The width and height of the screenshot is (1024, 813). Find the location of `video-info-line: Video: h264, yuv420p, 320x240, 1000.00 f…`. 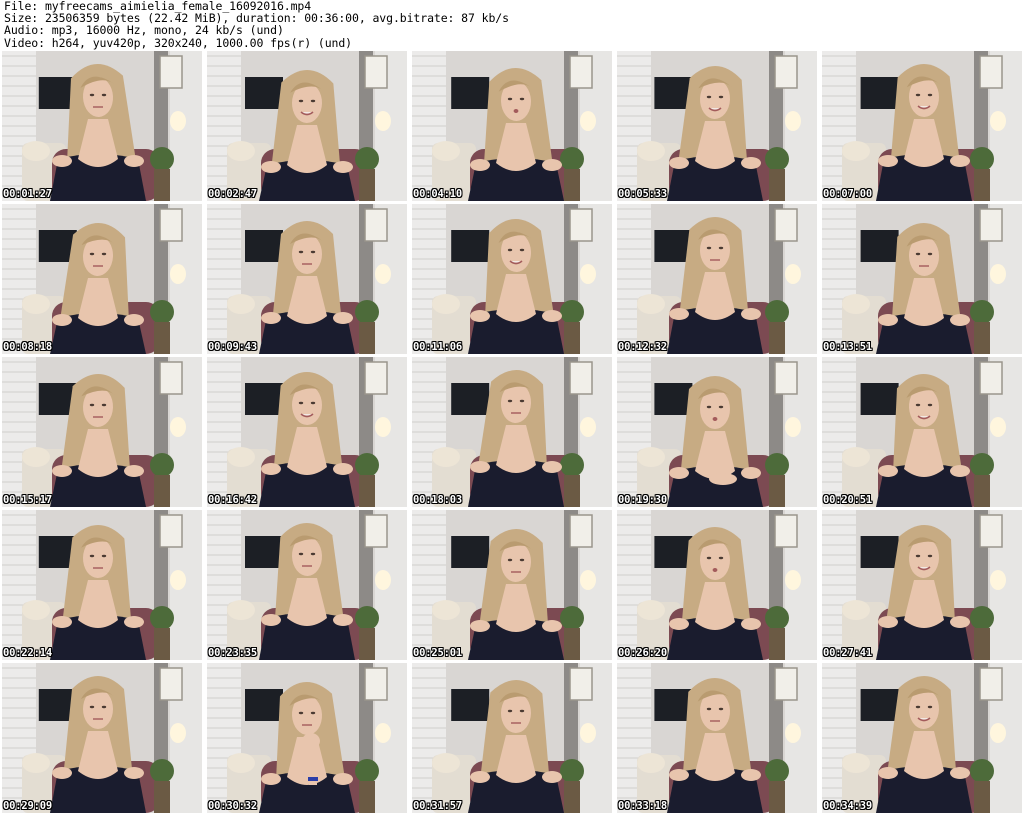

video-info-line: Video: h264, yuv420p, 320x240, 1000.00 f… is located at coordinates (178, 42).